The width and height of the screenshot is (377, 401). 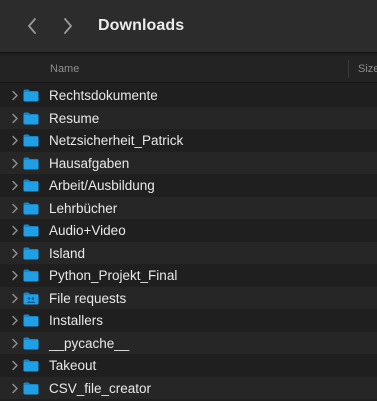 I want to click on forward-button, so click(x=68, y=26).